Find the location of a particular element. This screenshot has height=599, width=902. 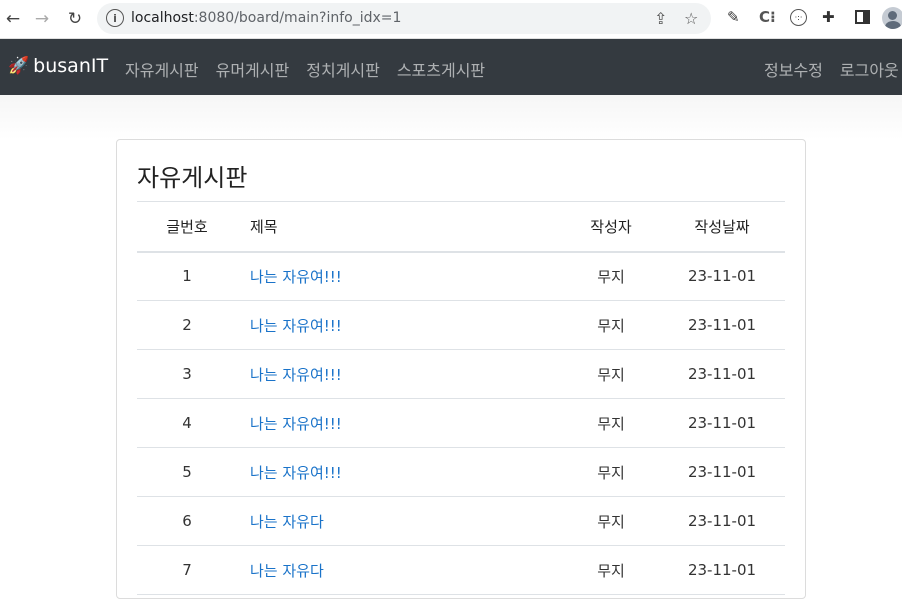

code-extension-icon: ·:· is located at coordinates (798, 17).